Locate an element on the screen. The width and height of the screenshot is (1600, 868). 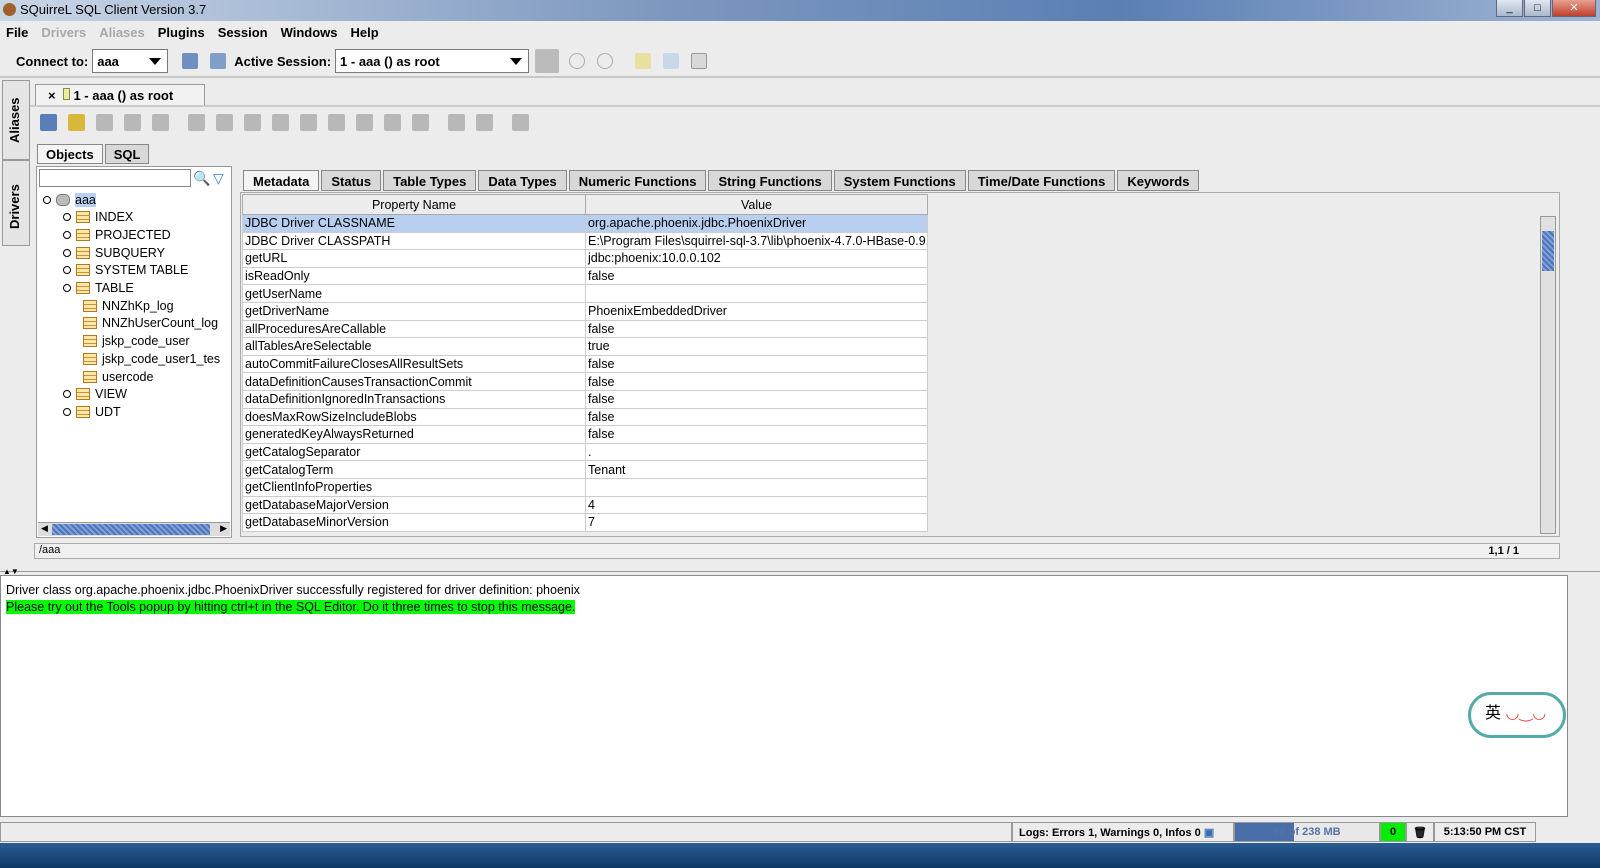
tab-system-functions: System Functions is located at coordinates (899, 180).